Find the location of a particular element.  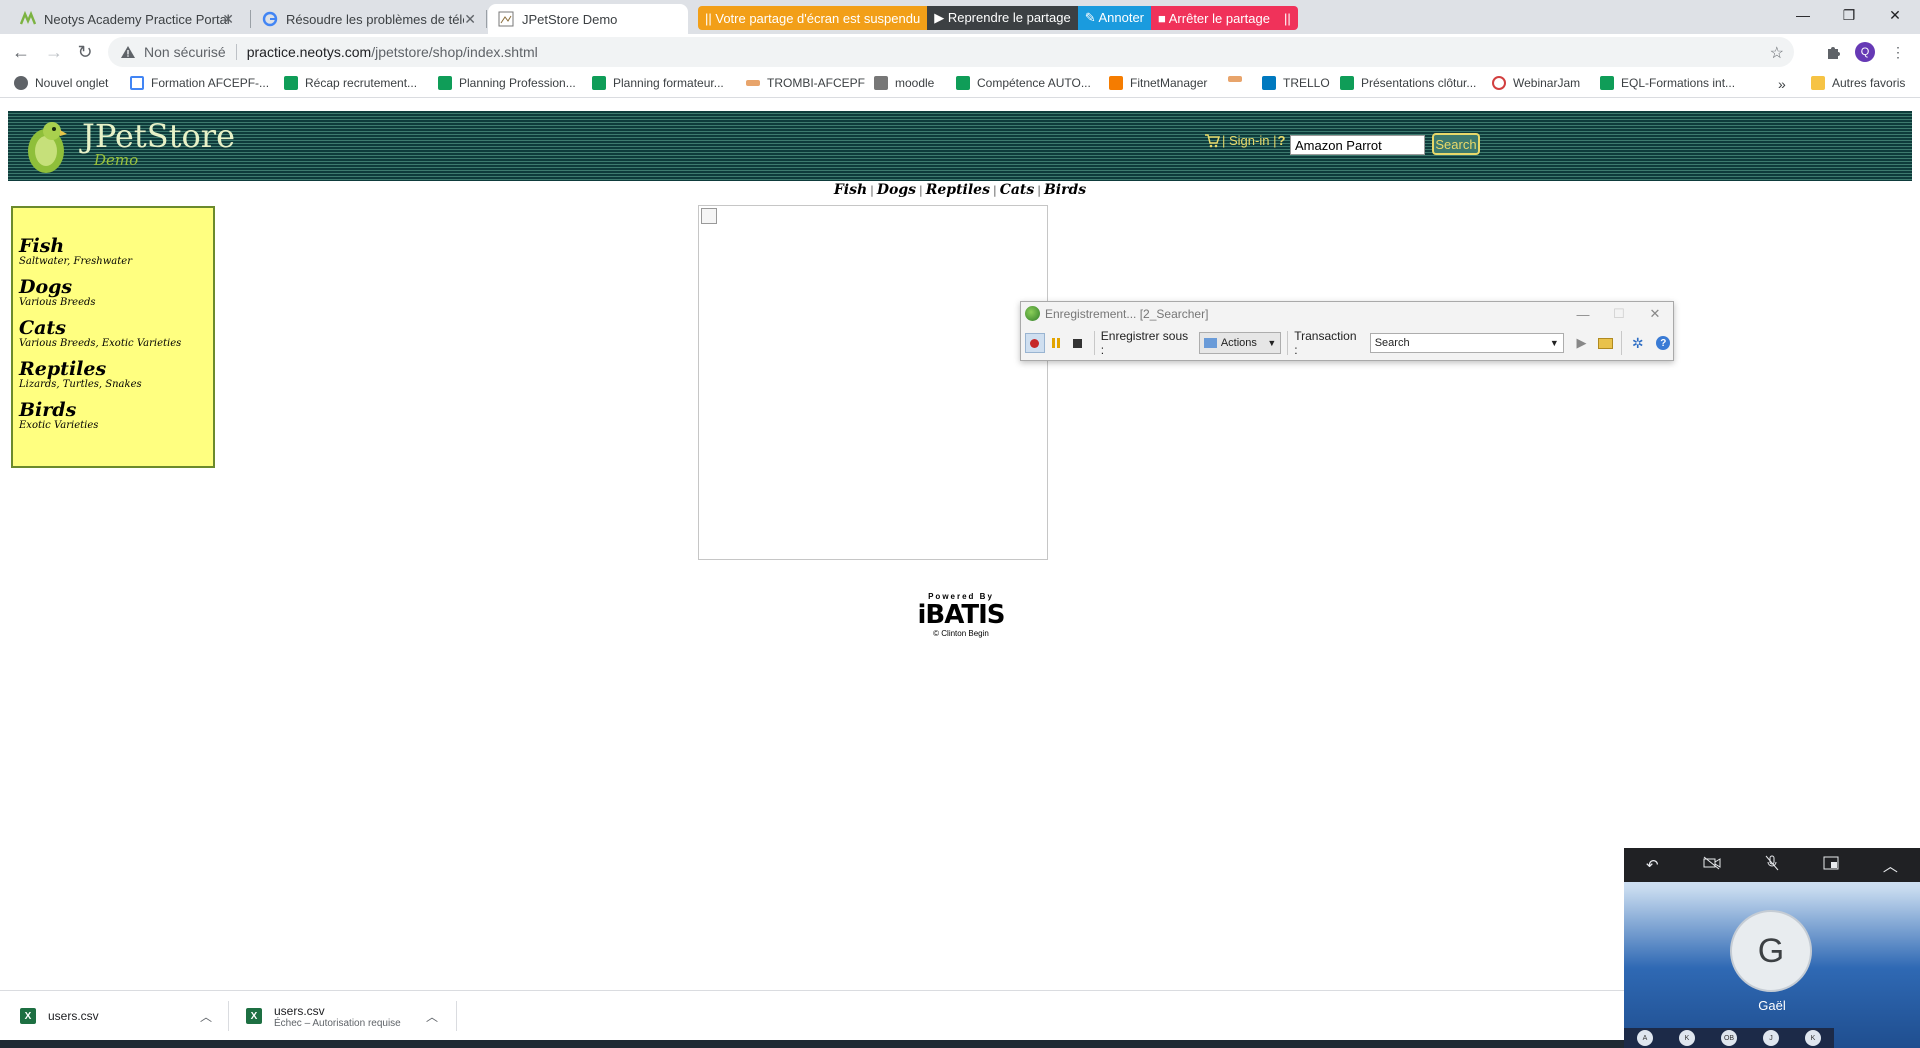

quicklink-dogs: Dogs is located at coordinates (896, 190).